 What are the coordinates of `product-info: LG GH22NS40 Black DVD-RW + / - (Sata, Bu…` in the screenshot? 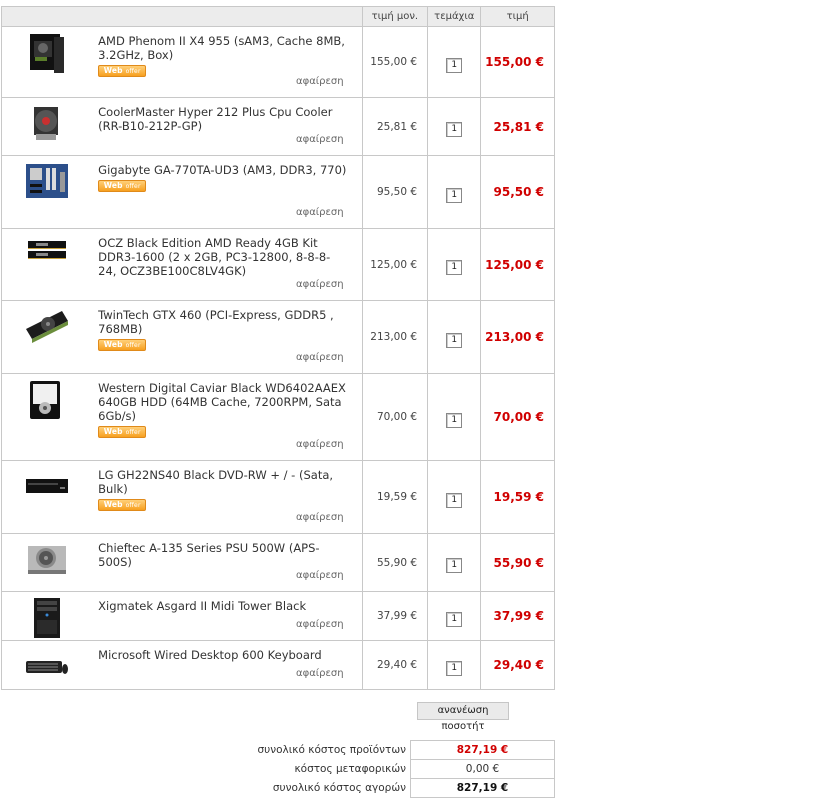 It's located at (223, 489).